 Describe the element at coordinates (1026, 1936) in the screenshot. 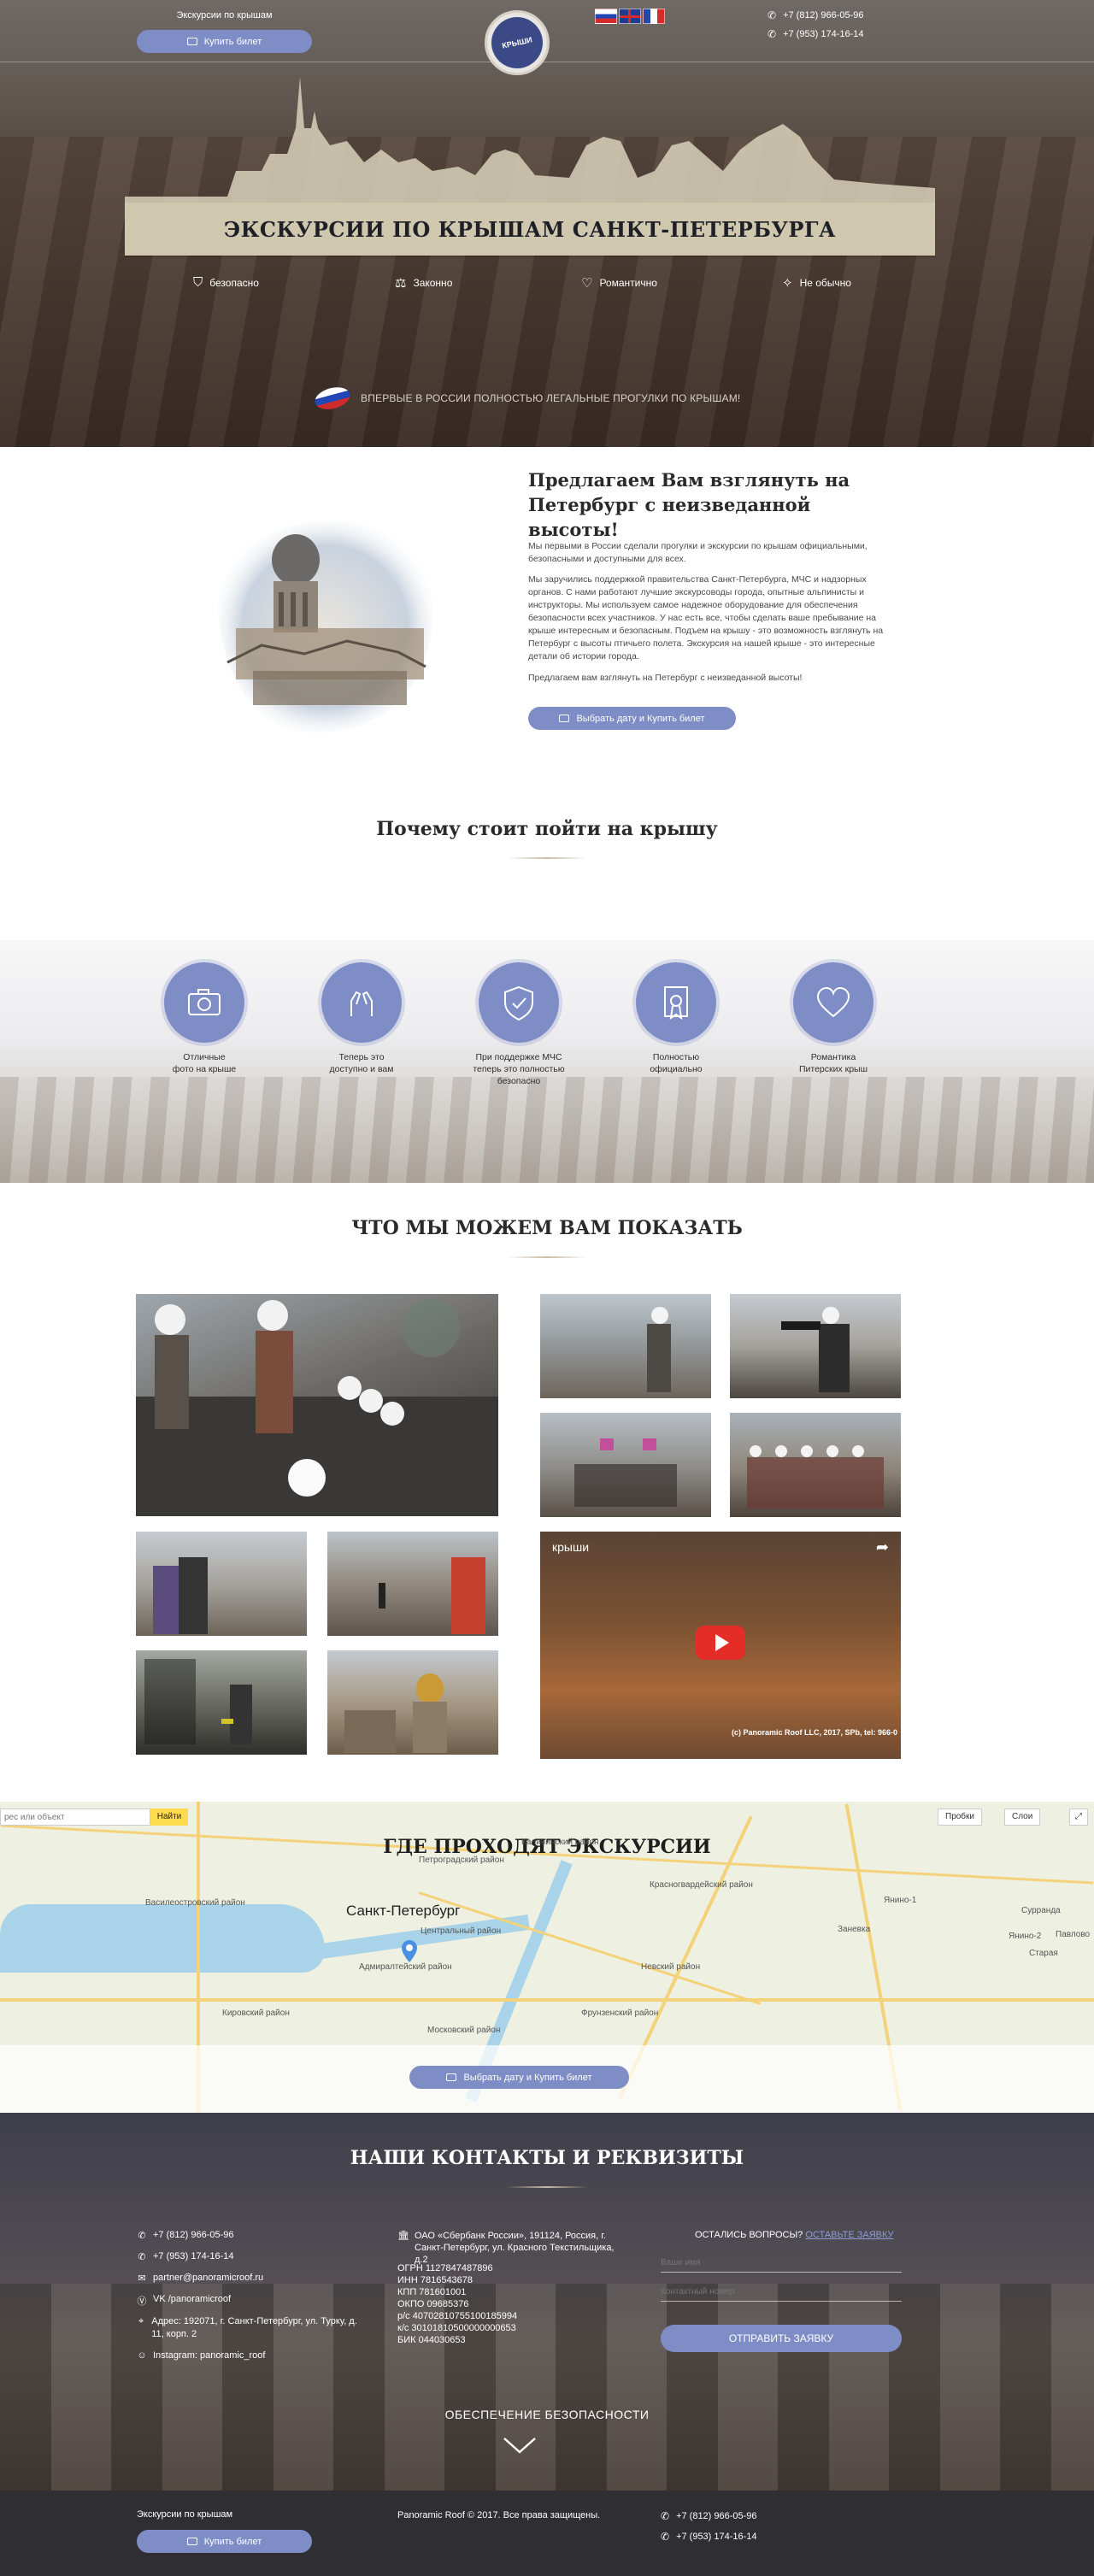

I see `map-label: Янино-2` at that location.